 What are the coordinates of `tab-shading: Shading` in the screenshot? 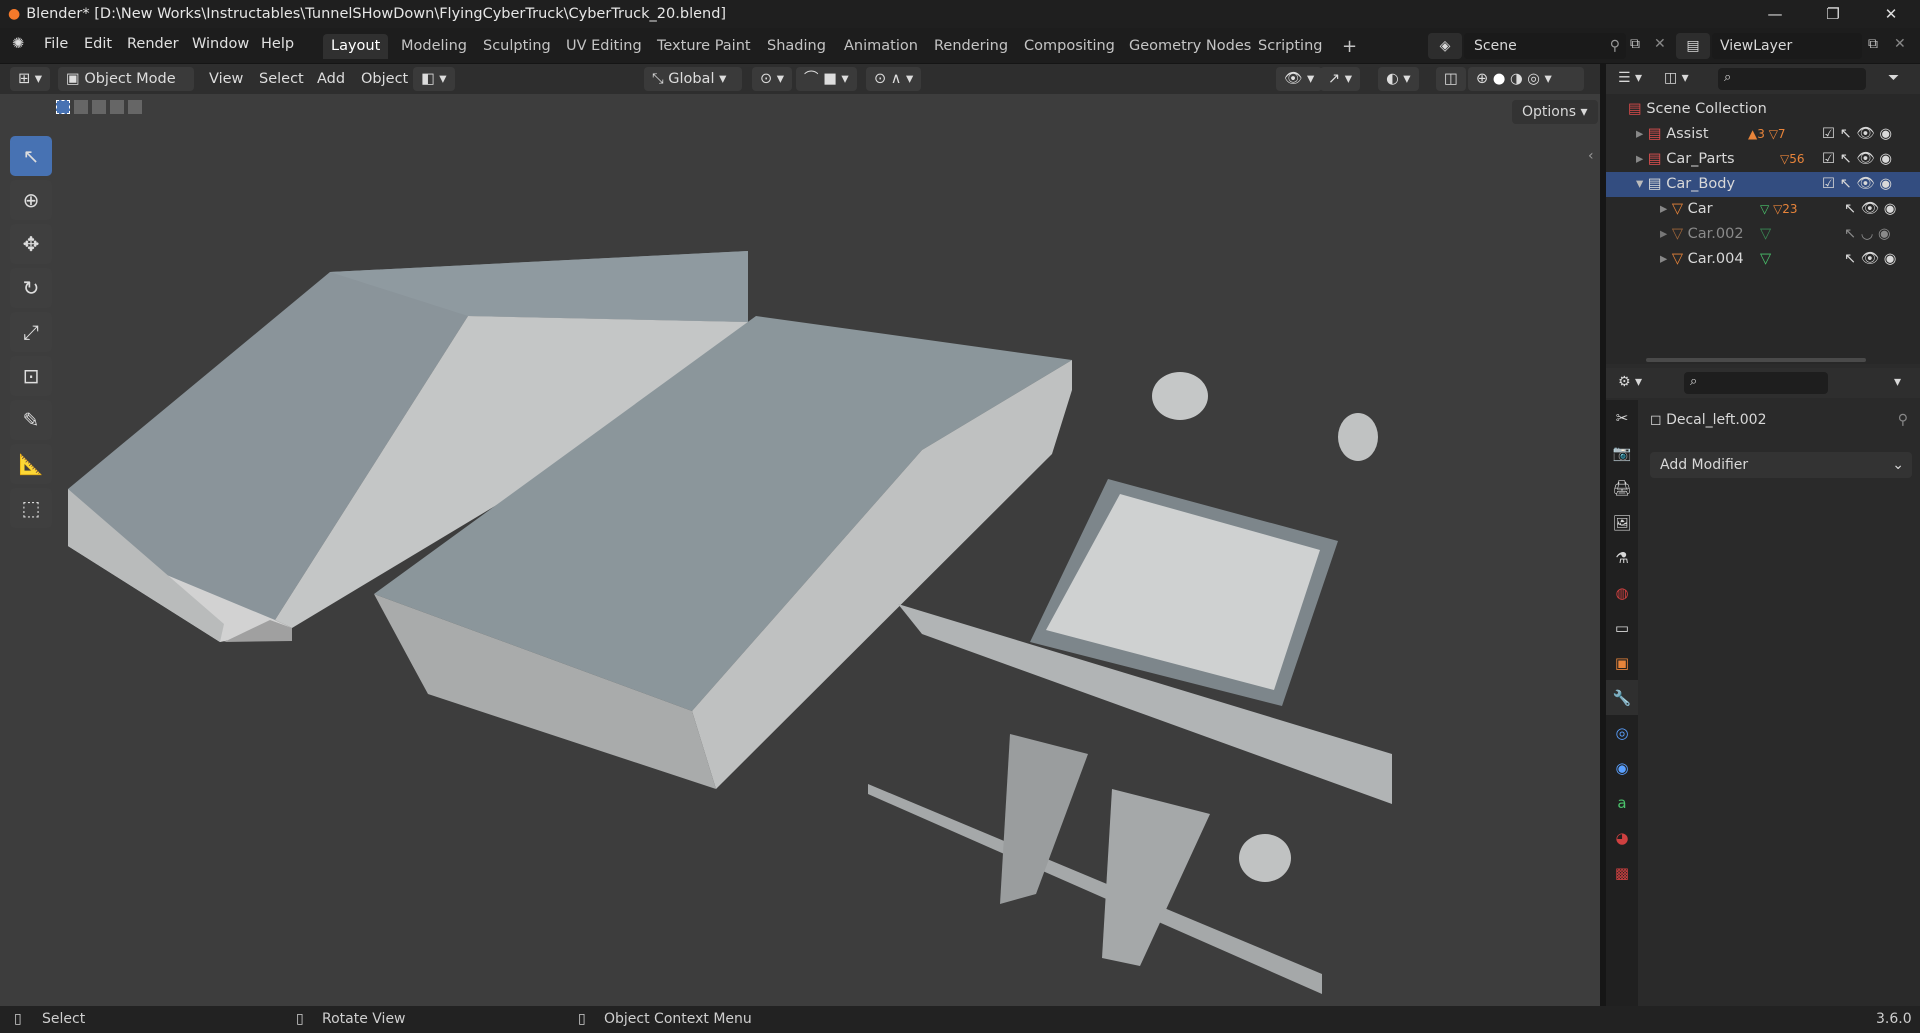 It's located at (796, 46).